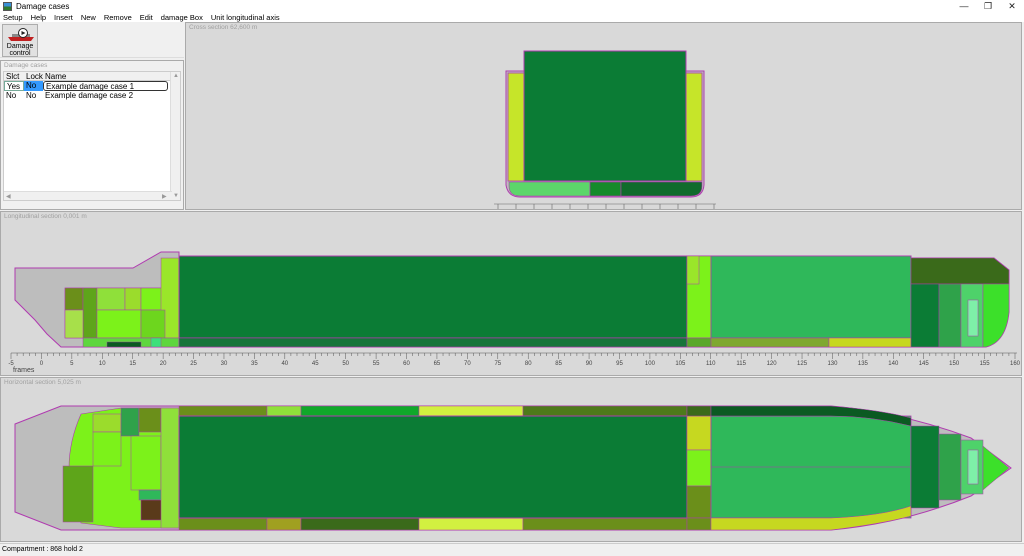 Image resolution: width=1024 pixels, height=556 pixels. What do you see at coordinates (985, 364) in the screenshot?
I see `frame-tick-label: 155` at bounding box center [985, 364].